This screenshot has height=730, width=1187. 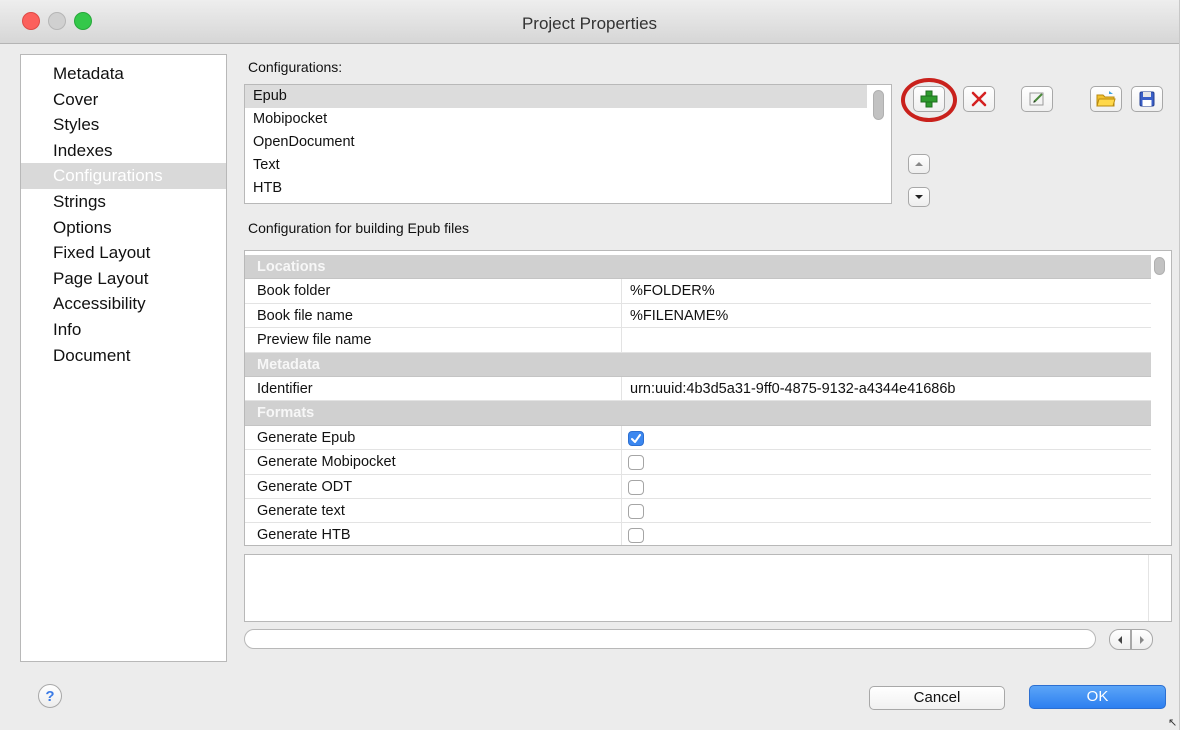 I want to click on table-row-generate-mobipocket: Generate Mobipocket, so click(x=698, y=462).